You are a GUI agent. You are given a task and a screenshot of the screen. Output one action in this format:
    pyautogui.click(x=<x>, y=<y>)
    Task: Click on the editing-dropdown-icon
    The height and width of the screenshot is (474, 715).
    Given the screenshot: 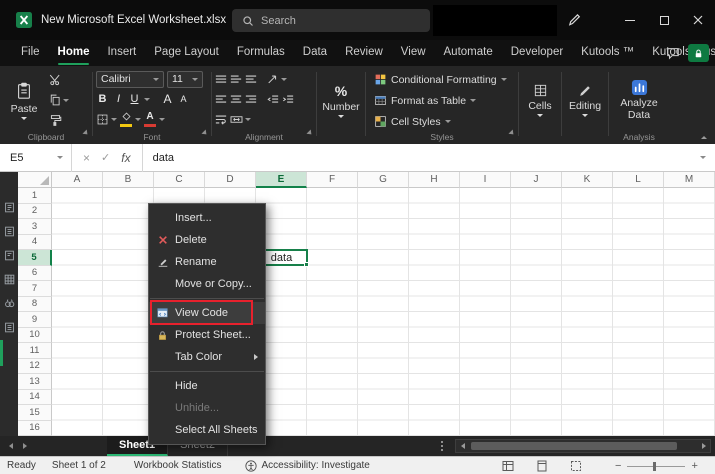 What is the action you would take?
    pyautogui.click(x=585, y=115)
    